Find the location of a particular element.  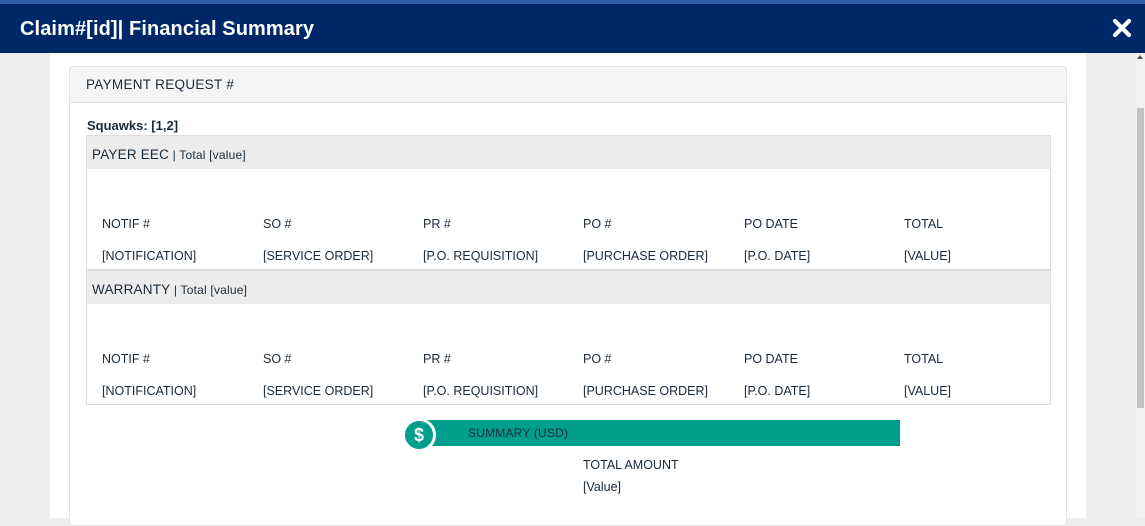

panel-title: PAYMENT REQUEST # is located at coordinates (160, 84).